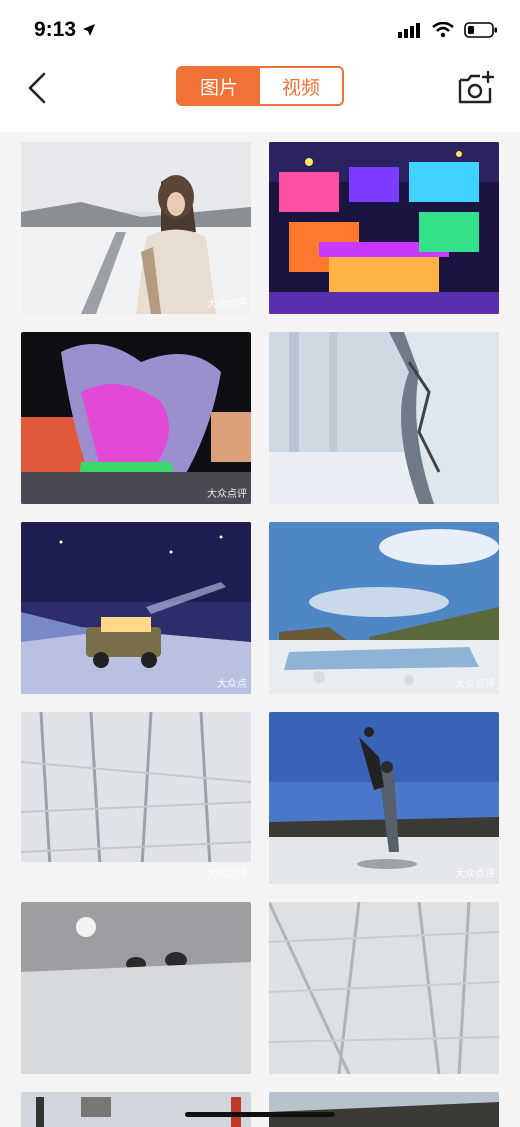 The image size is (520, 1127). I want to click on status-time: 9:13, so click(55, 29).